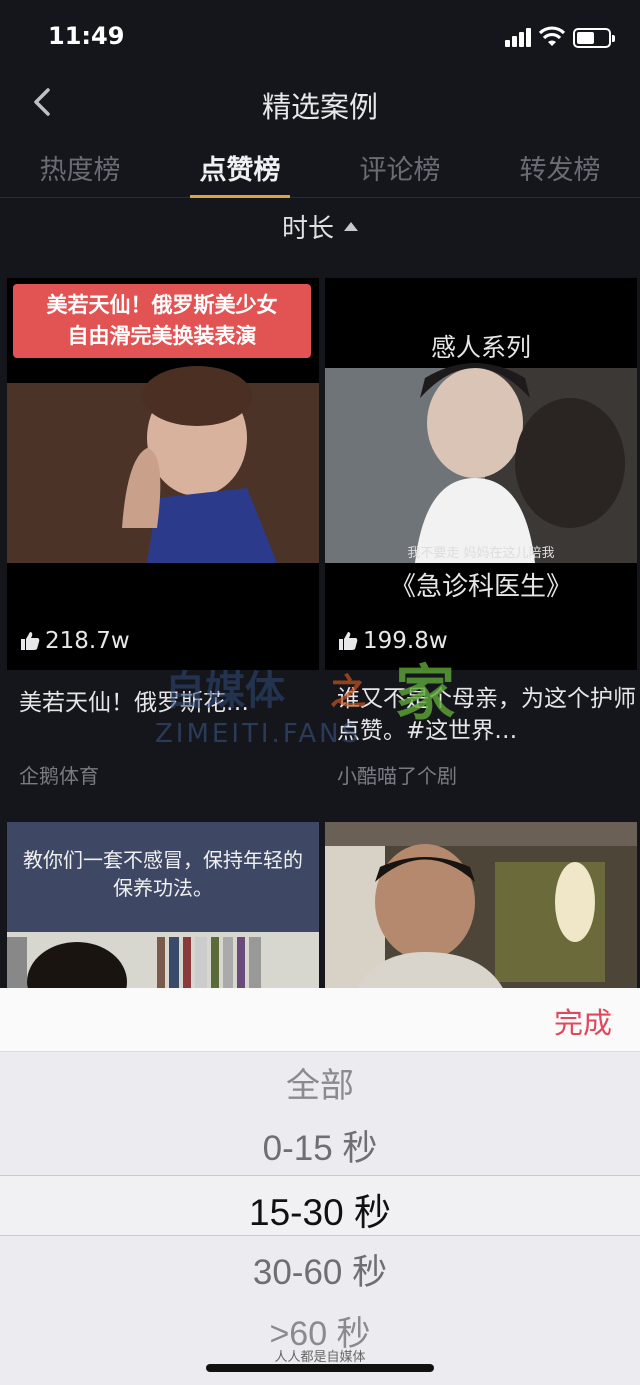  What do you see at coordinates (405, 641) in the screenshot?
I see `like-count-value: 199.8w` at bounding box center [405, 641].